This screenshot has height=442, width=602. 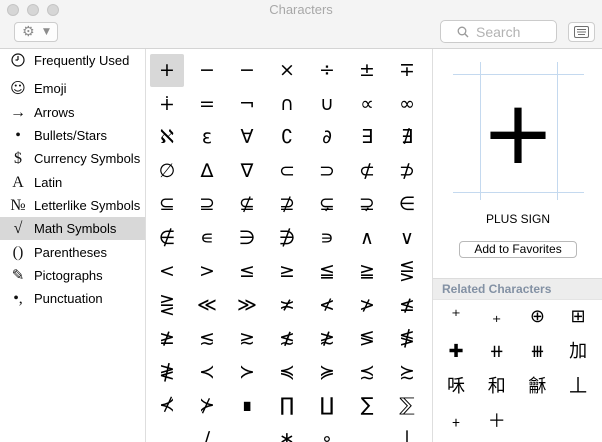 I want to click on character-cell: ∀, so click(x=247, y=137).